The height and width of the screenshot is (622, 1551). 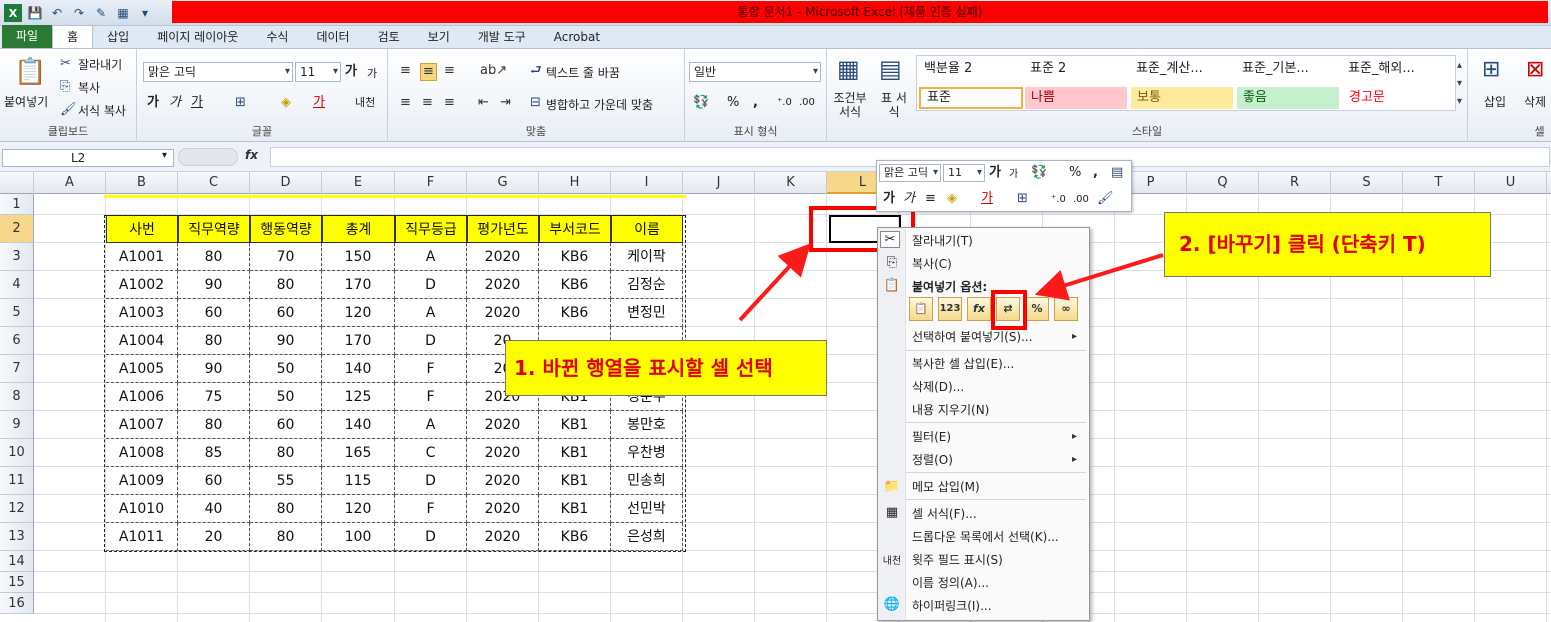 What do you see at coordinates (1099, 277) in the screenshot?
I see `arrow-to-transpose` at bounding box center [1099, 277].